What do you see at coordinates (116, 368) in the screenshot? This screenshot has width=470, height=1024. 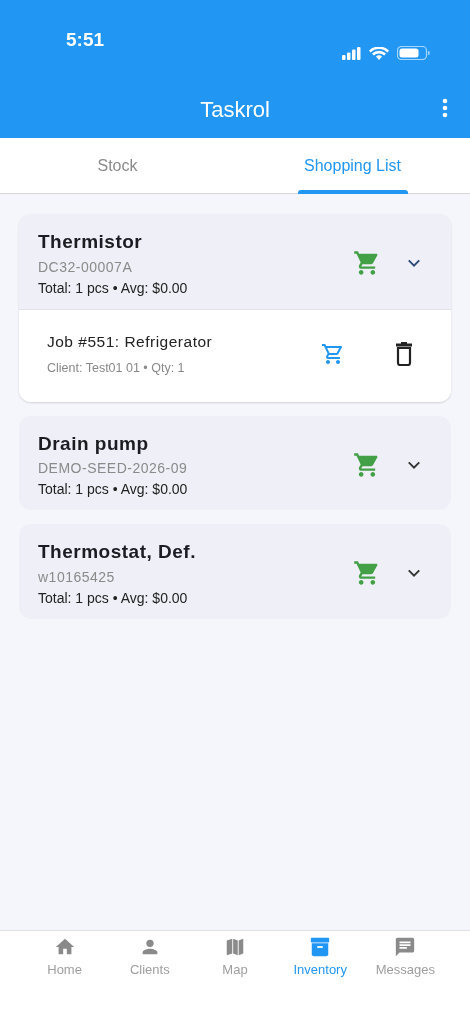 I see `job-detail: Client: Test01 01 • Qty: 1` at bounding box center [116, 368].